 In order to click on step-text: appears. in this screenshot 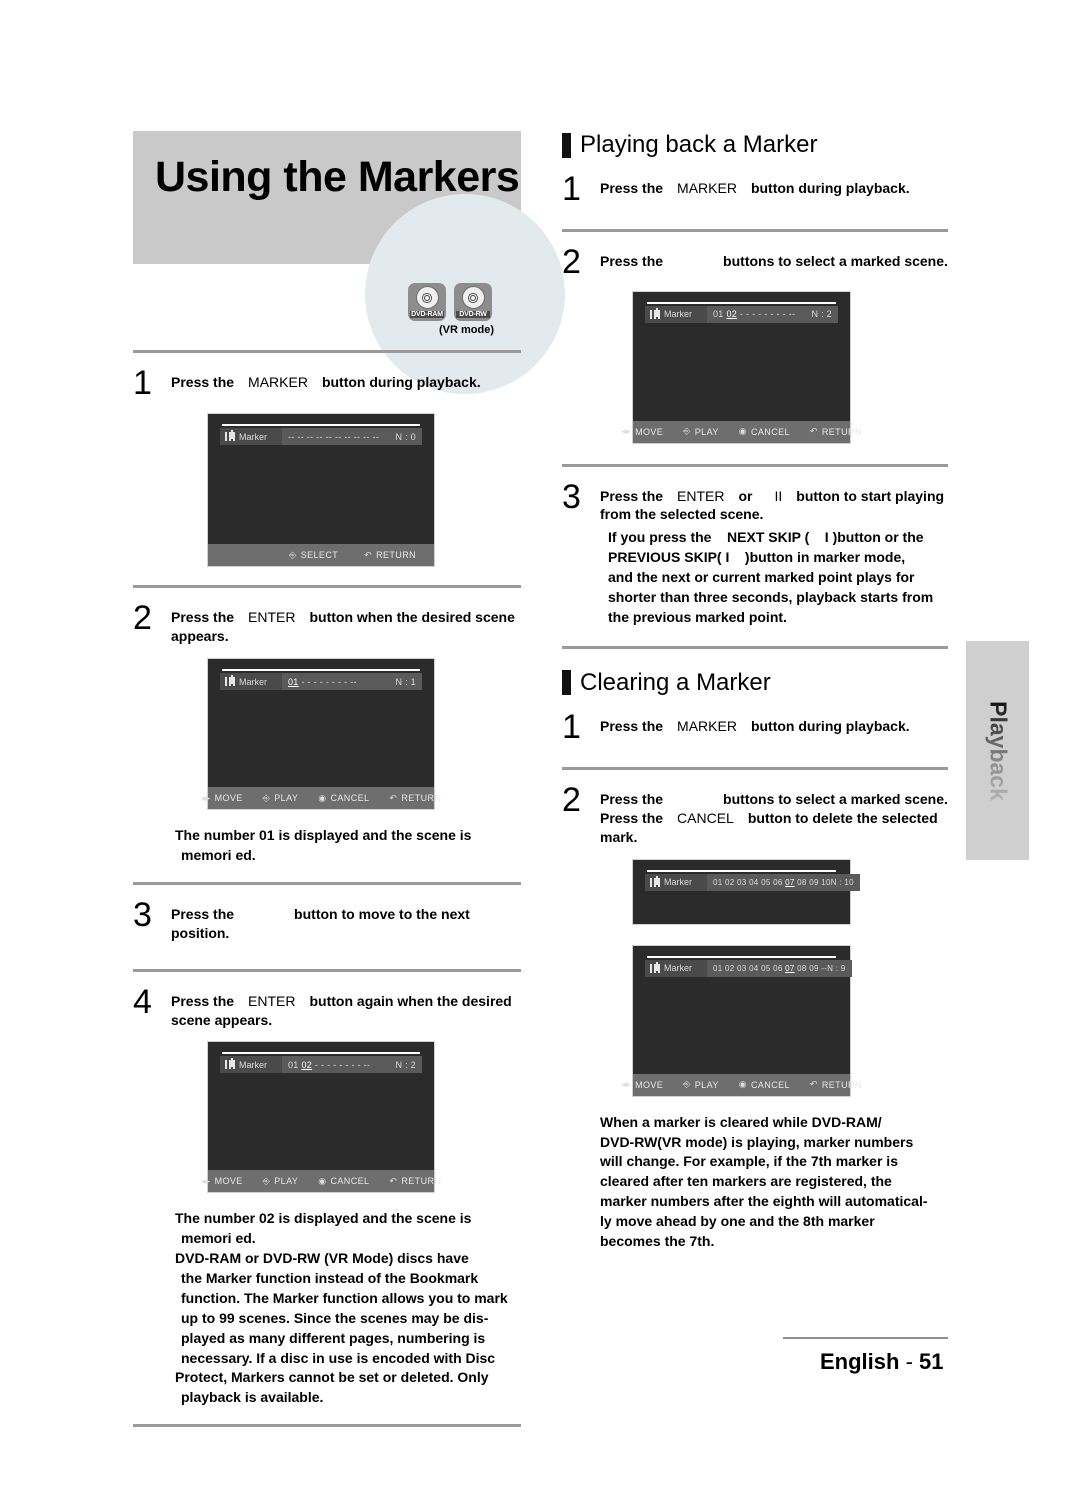, I will do `click(200, 636)`.